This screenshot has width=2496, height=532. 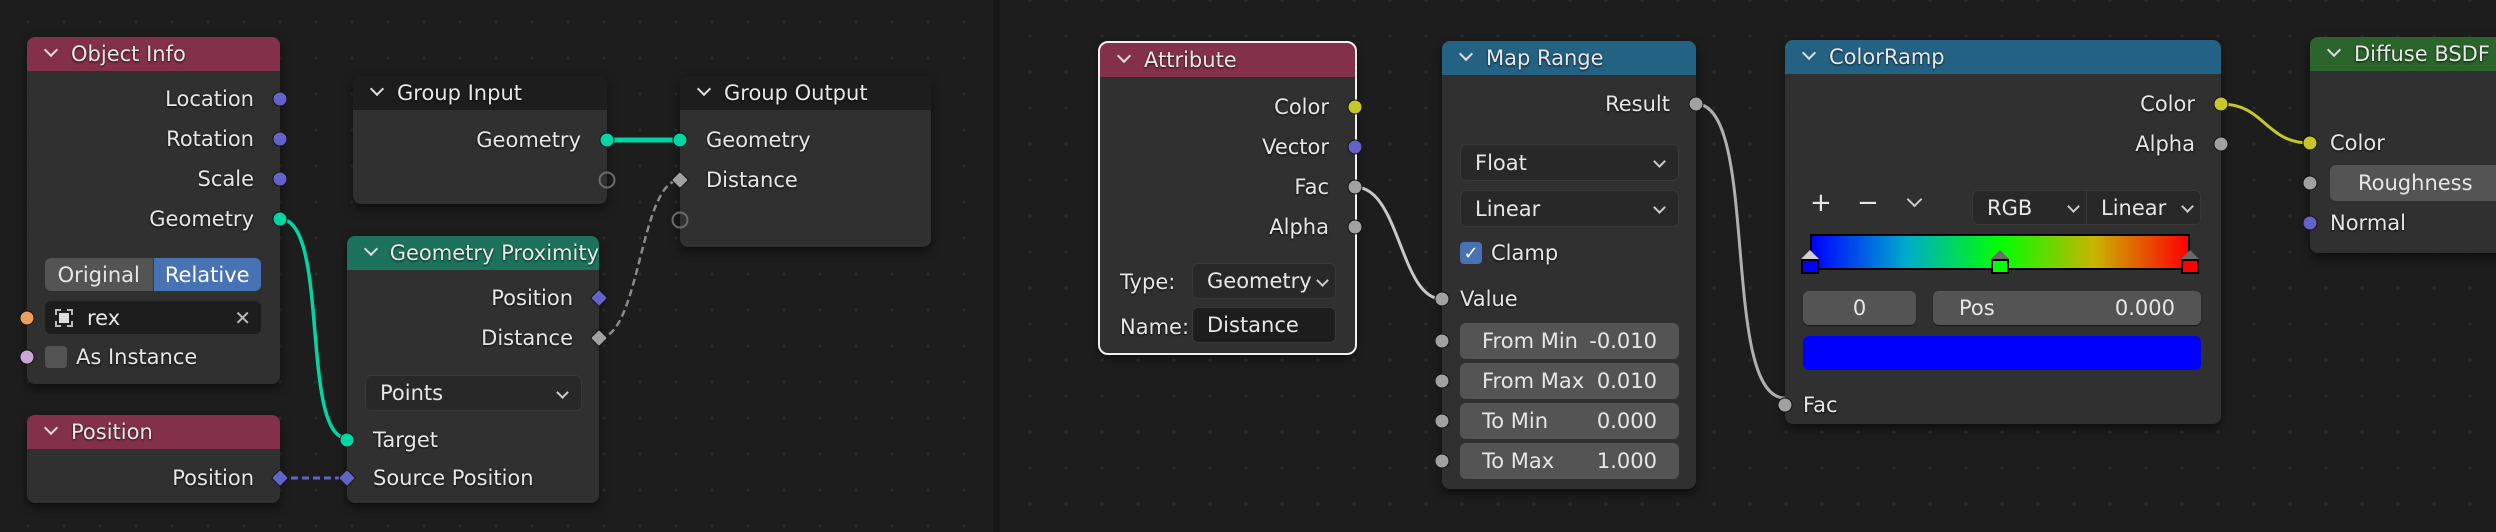 What do you see at coordinates (480, 93) in the screenshot?
I see `node-header: Group Input` at bounding box center [480, 93].